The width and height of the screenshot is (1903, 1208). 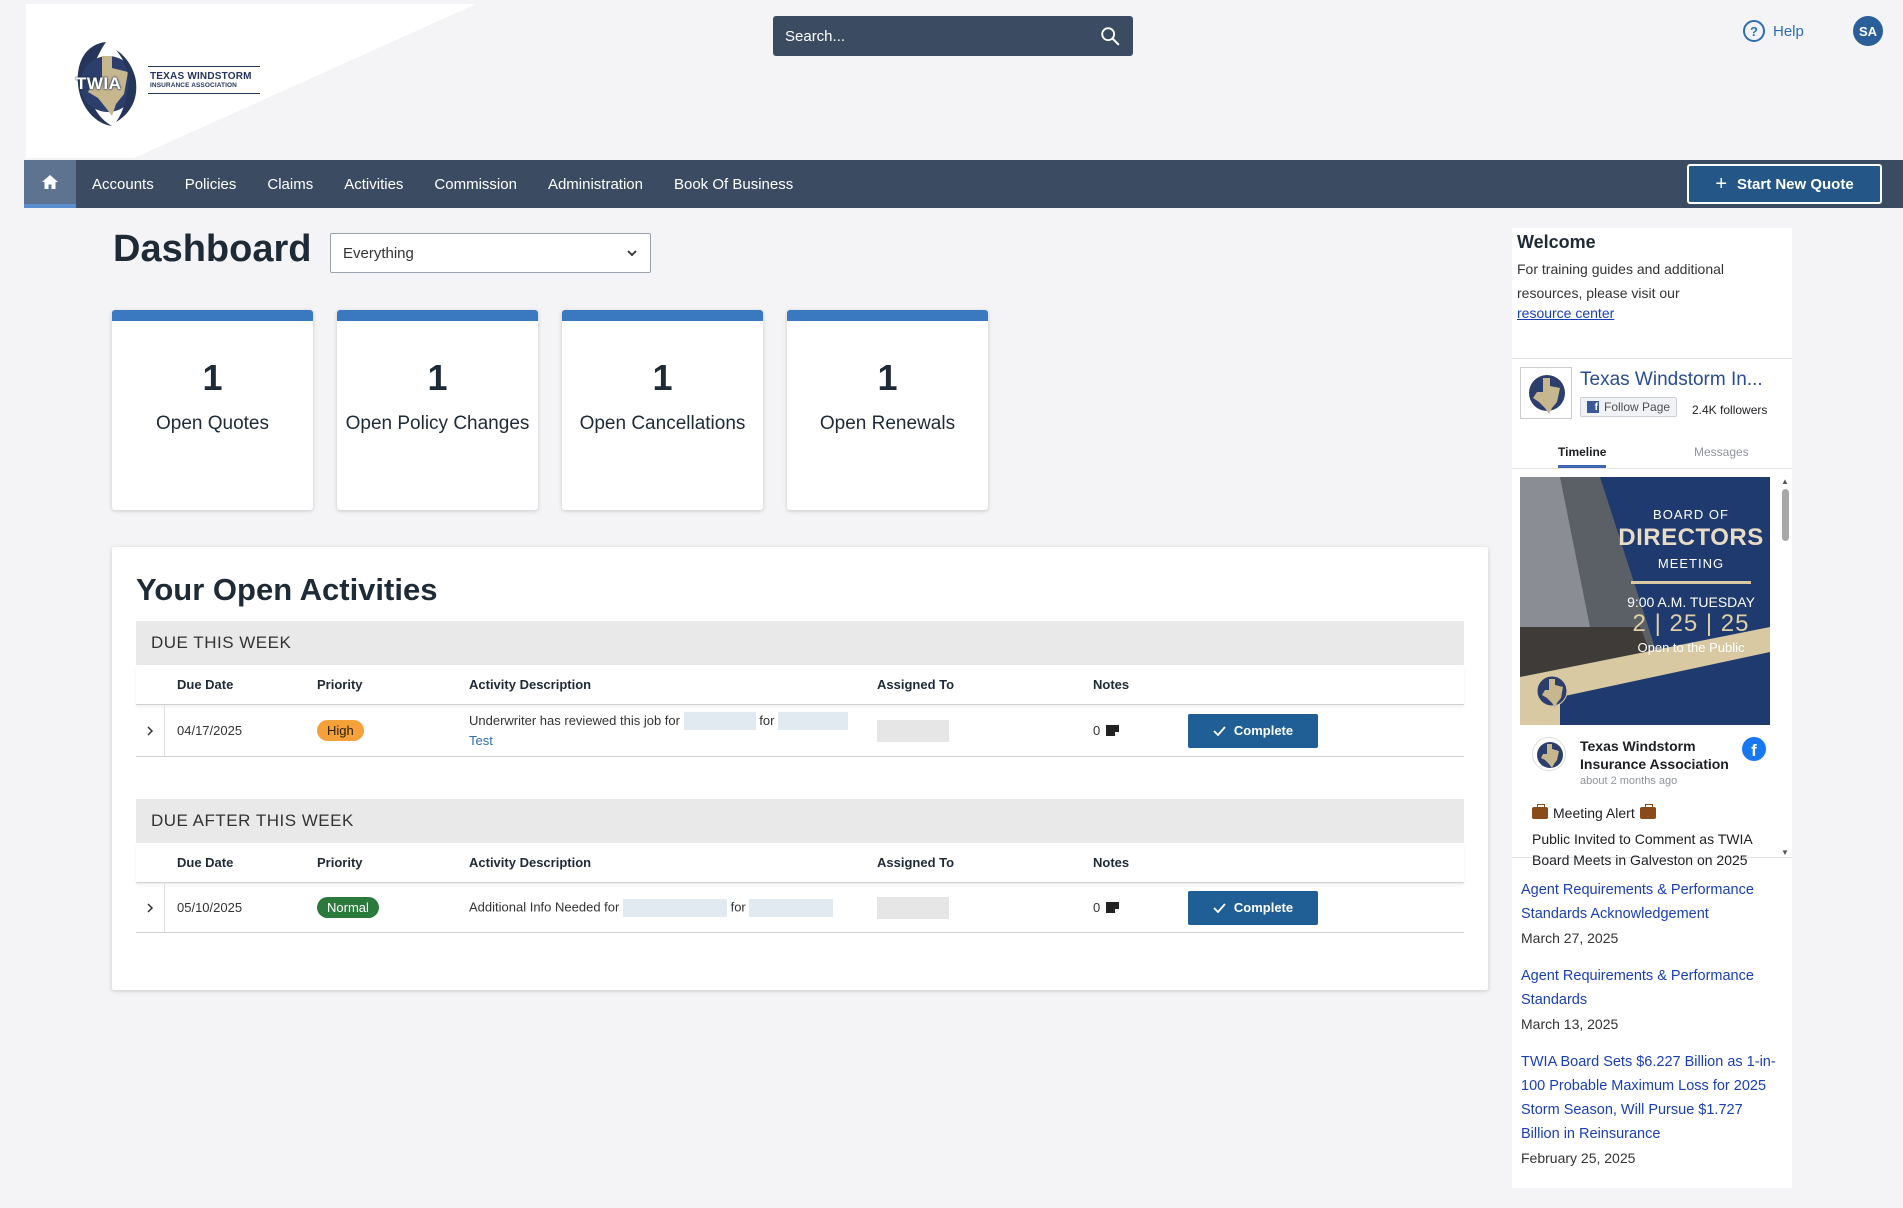 I want to click on logo-line1: TEXAS WINDSTORM, so click(x=201, y=76).